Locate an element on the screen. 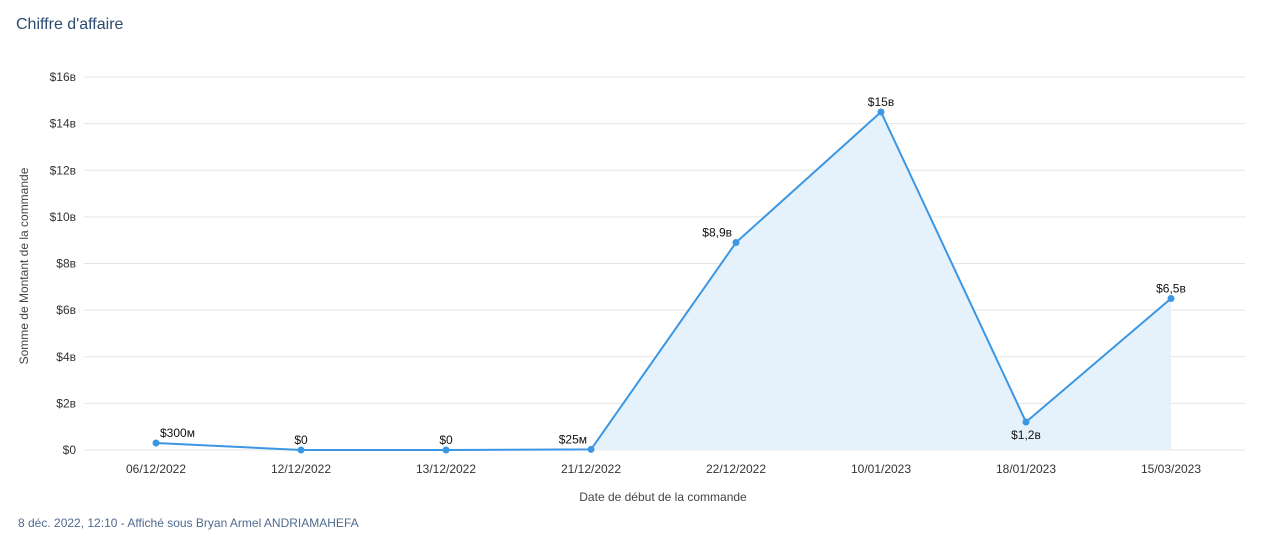 The image size is (1279, 558). y-tick-label: $8в is located at coordinates (66, 264).